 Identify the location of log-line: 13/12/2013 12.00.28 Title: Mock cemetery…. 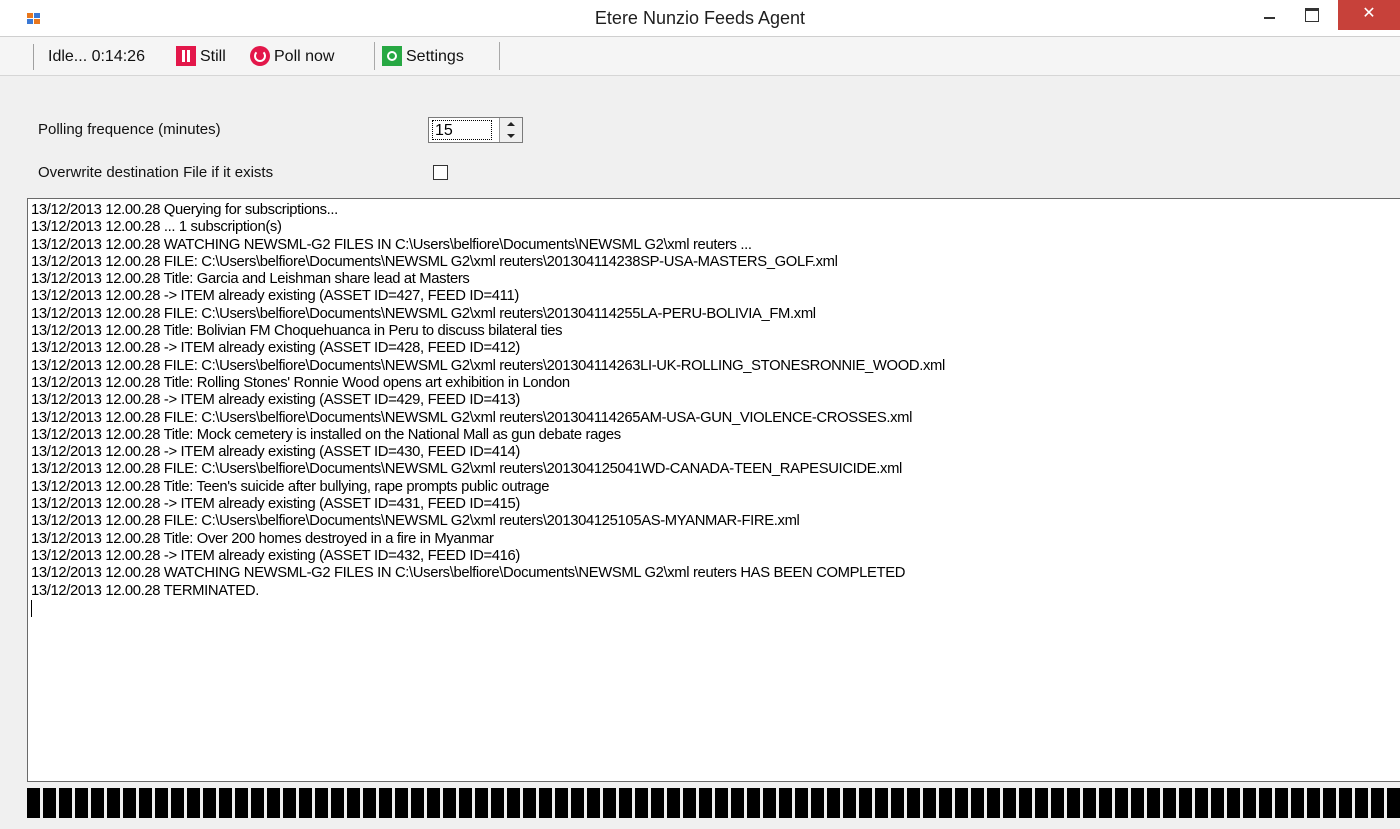
(326, 434).